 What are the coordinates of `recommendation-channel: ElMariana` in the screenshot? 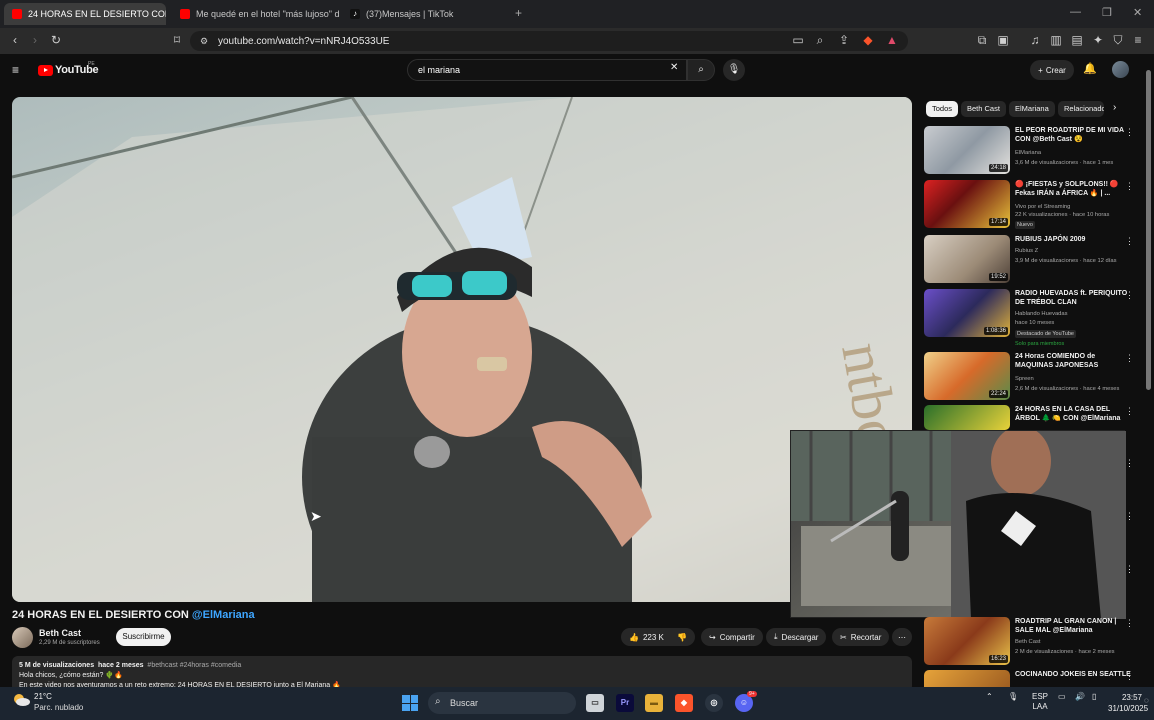 It's located at (1075, 153).